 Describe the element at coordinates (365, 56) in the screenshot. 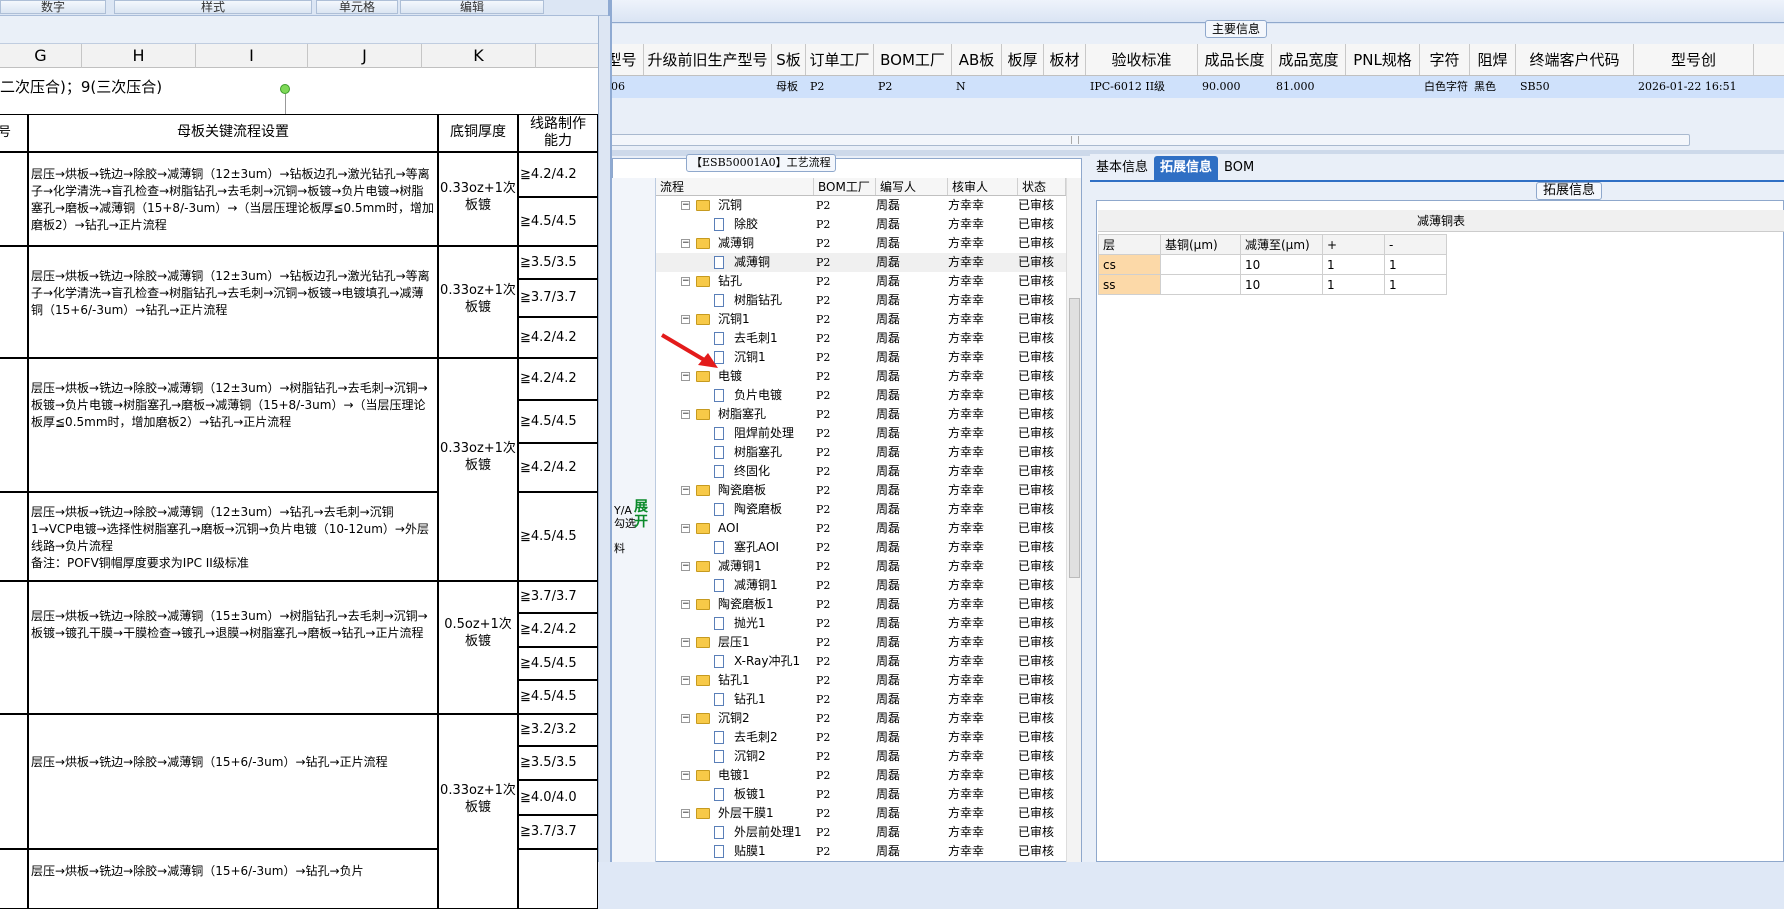

I see `col-header-j: J` at that location.